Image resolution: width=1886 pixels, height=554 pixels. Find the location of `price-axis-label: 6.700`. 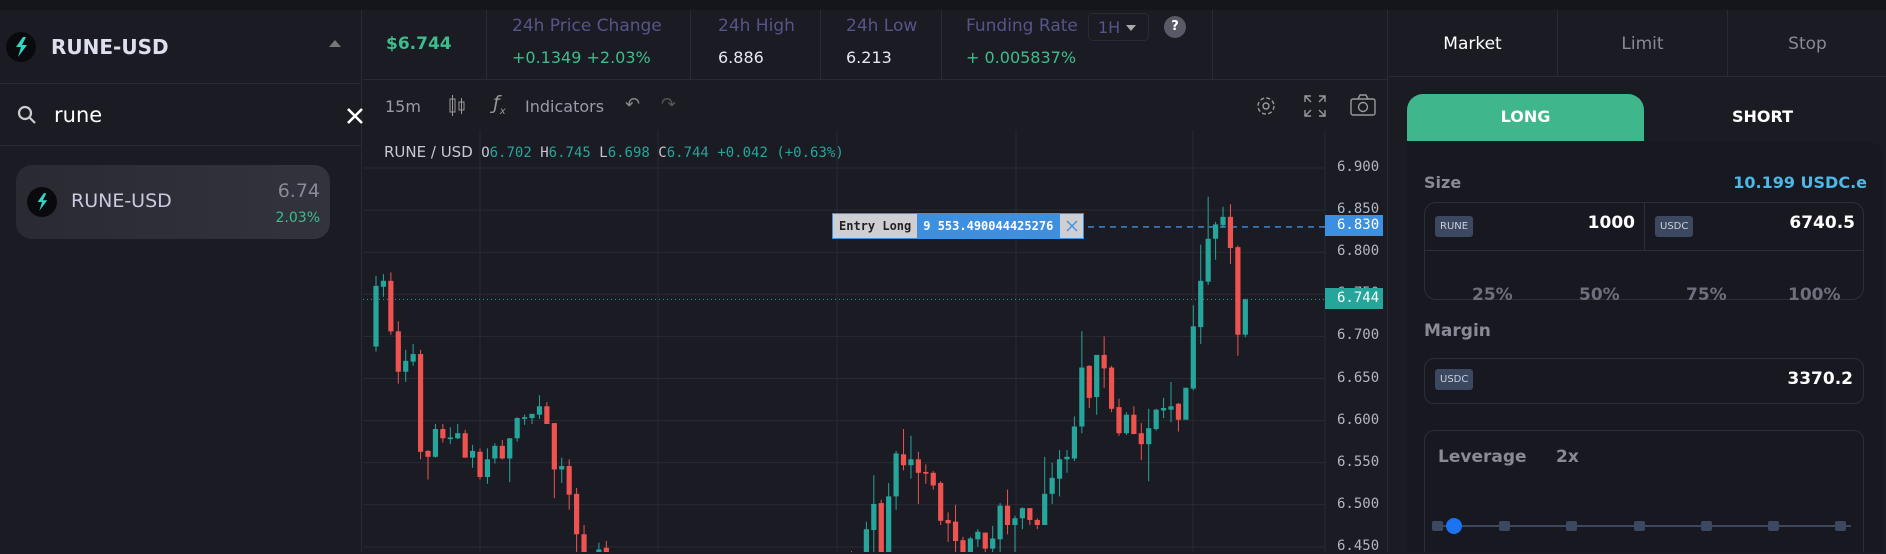

price-axis-label: 6.700 is located at coordinates (1358, 335).